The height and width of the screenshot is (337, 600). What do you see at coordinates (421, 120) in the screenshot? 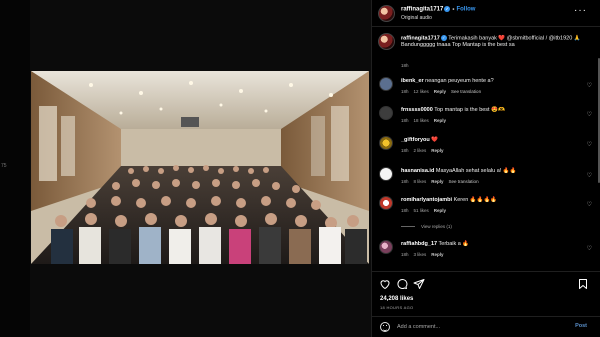
I see `comment-likes: 18 likes` at bounding box center [421, 120].